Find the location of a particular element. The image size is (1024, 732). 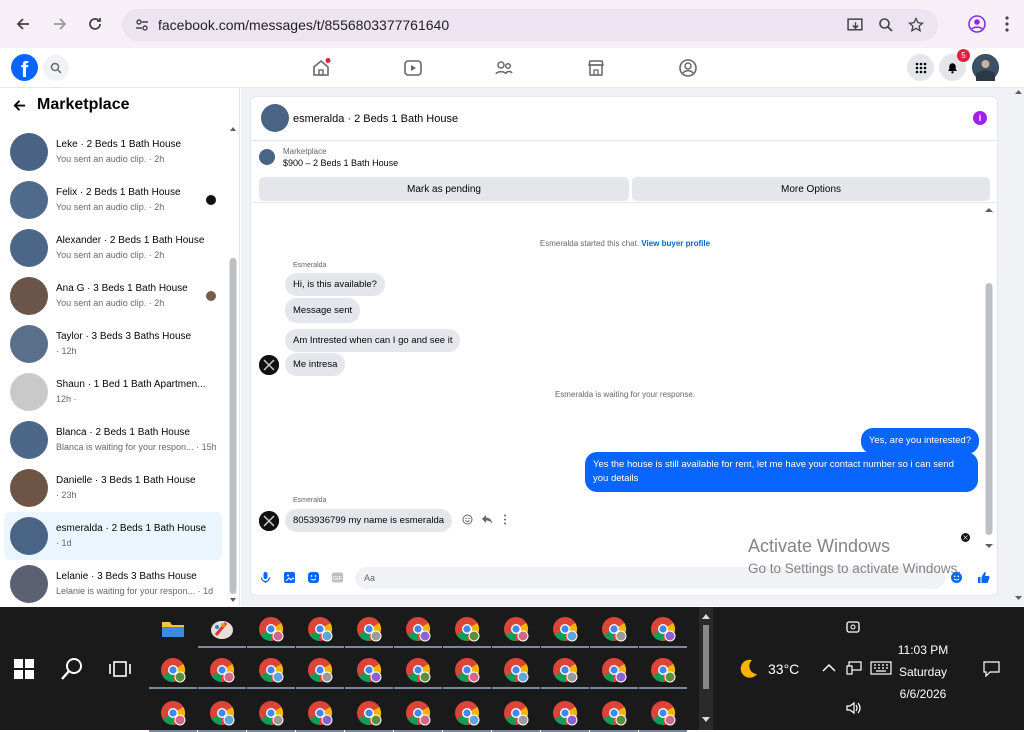

zoom-icon is located at coordinates (886, 25).